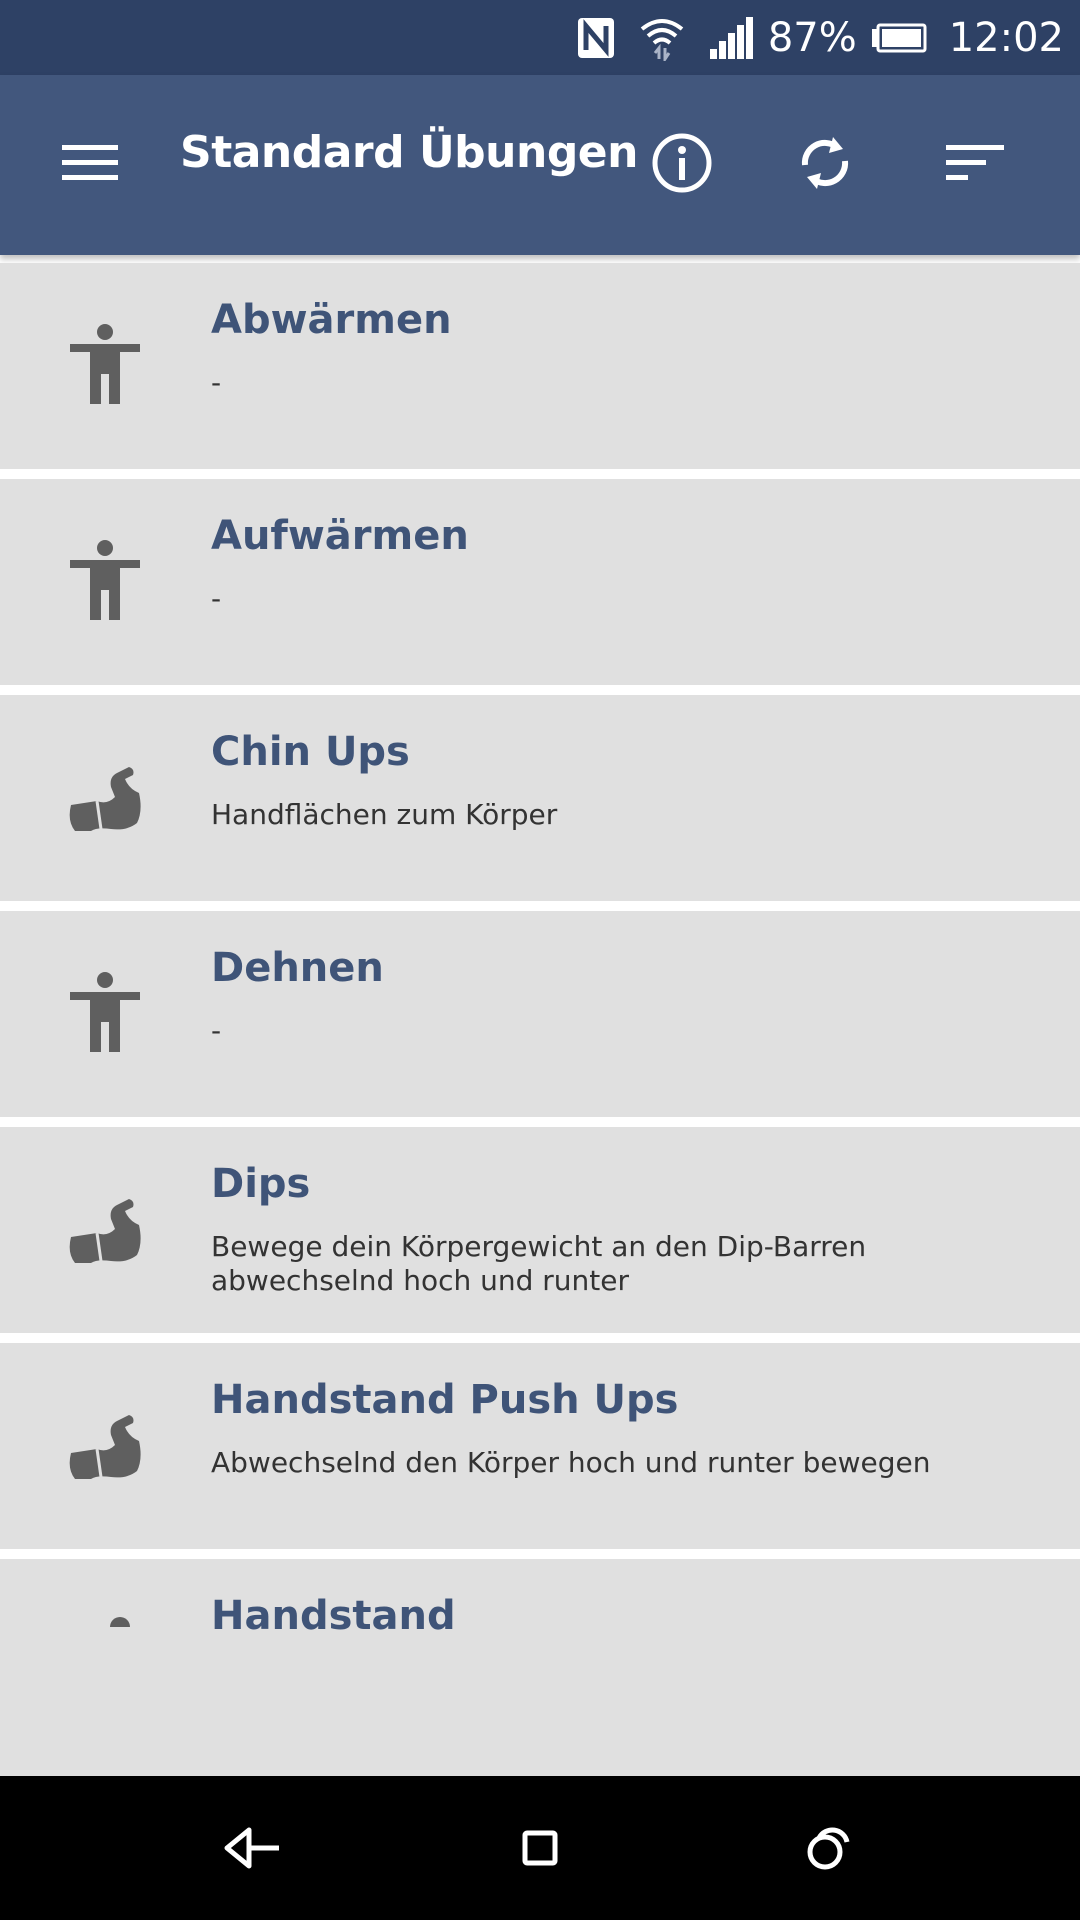  I want to click on exercise-name: Aufwärmen, so click(340, 536).